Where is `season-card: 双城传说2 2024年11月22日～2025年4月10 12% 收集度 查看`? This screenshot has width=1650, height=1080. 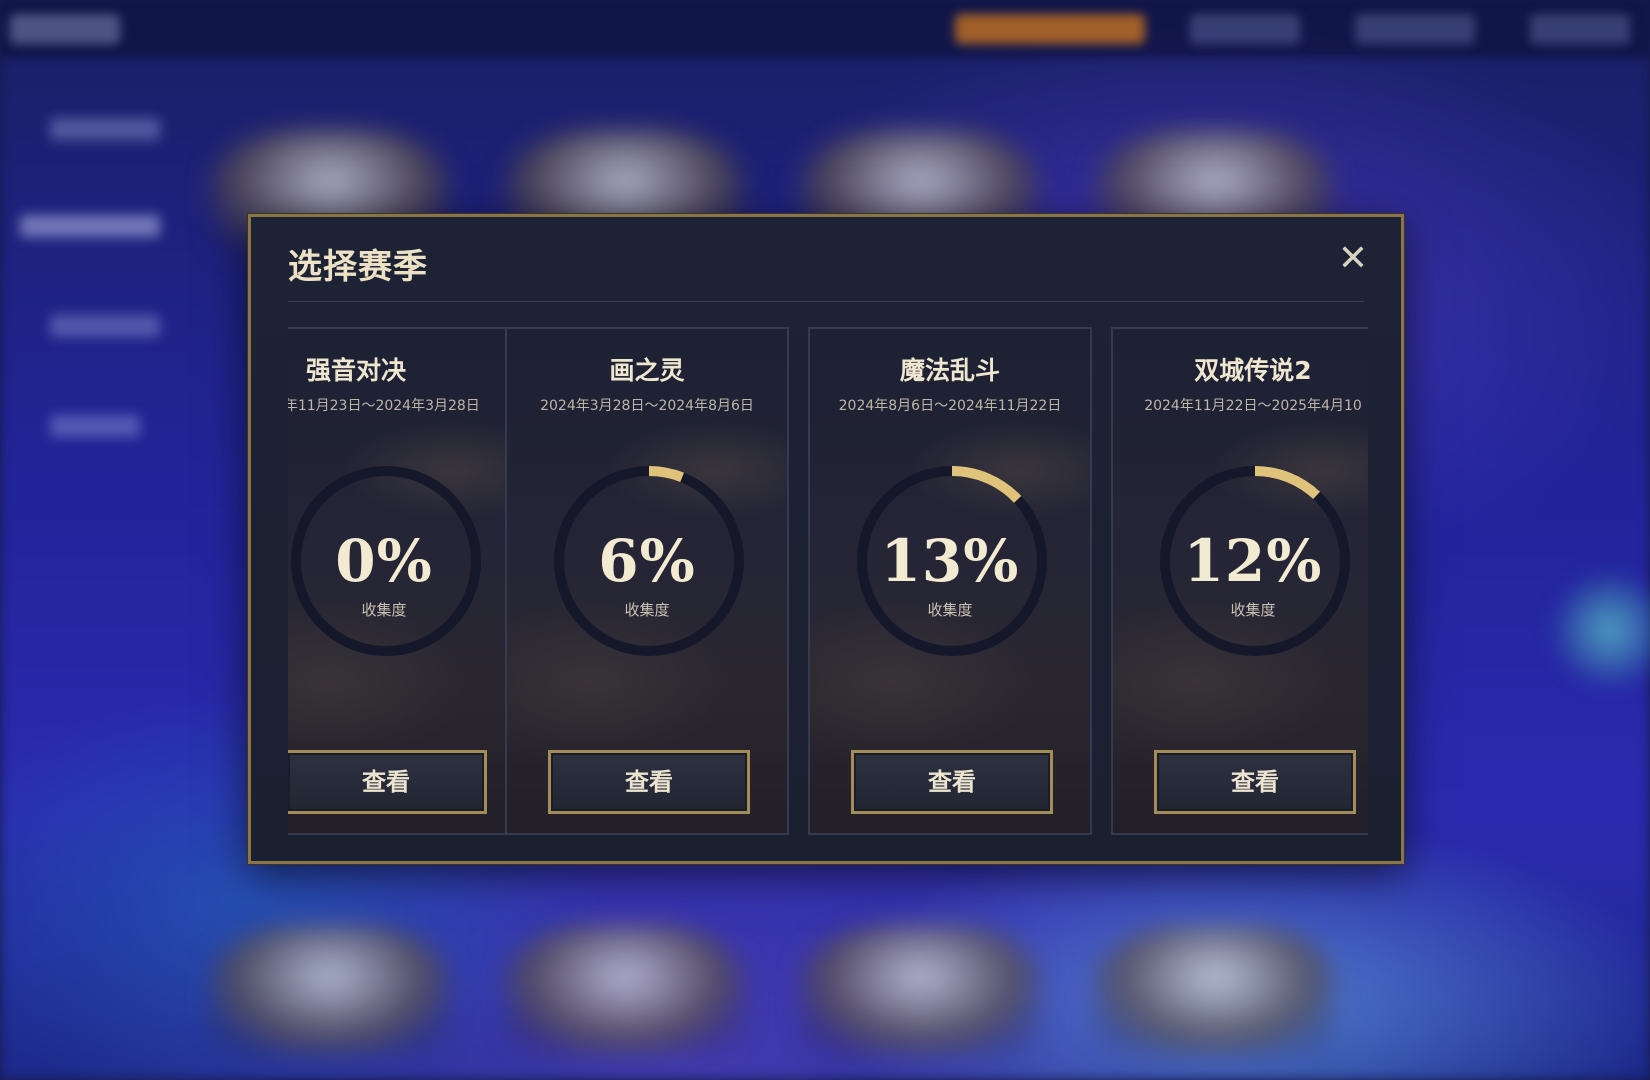
season-card: 双城传说2 2024年11月22日～2025年4月10 12% 收集度 查看 is located at coordinates (1239, 581).